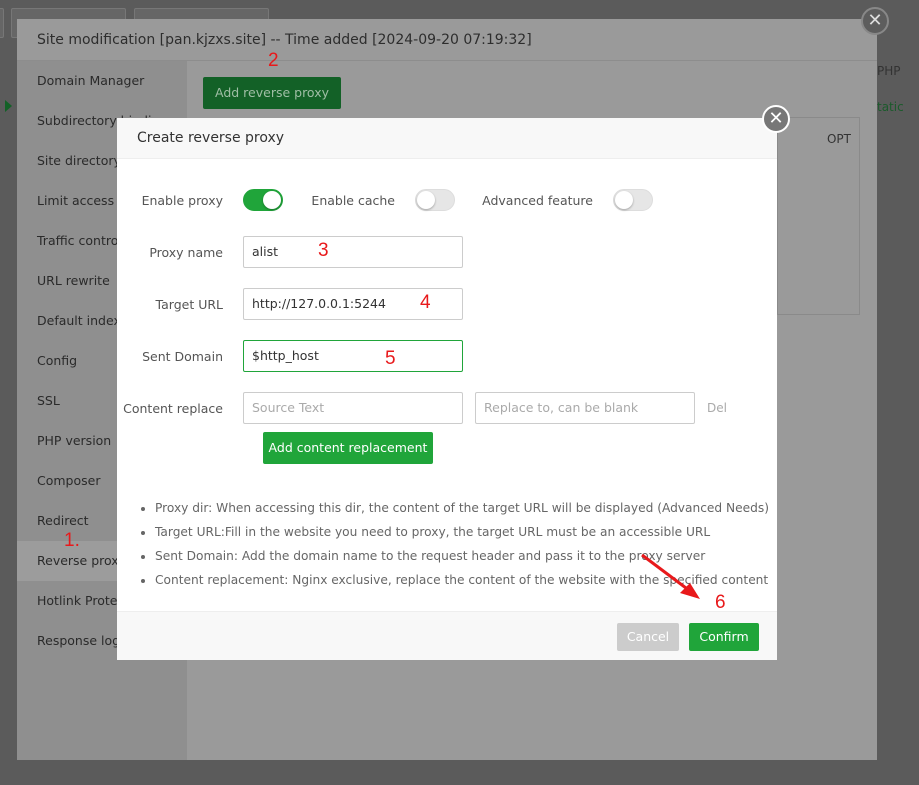  I want to click on annotation-5: 5, so click(390, 358).